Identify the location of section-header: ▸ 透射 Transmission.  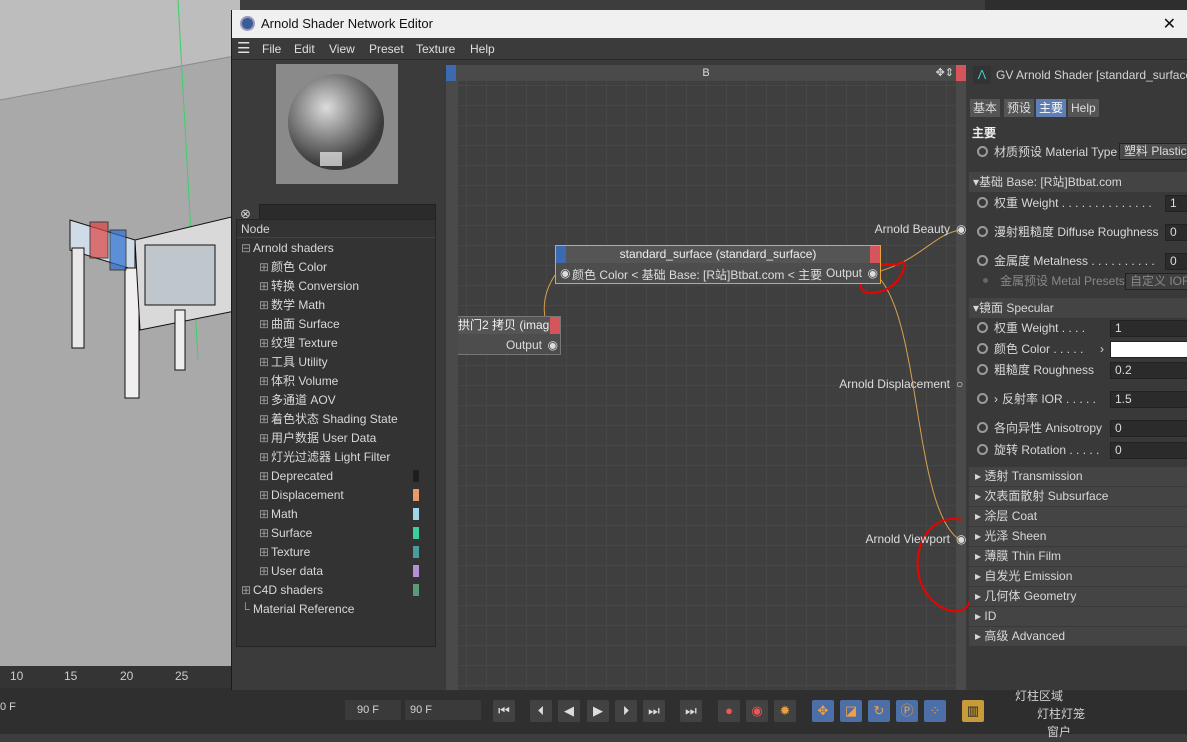
(1078, 476).